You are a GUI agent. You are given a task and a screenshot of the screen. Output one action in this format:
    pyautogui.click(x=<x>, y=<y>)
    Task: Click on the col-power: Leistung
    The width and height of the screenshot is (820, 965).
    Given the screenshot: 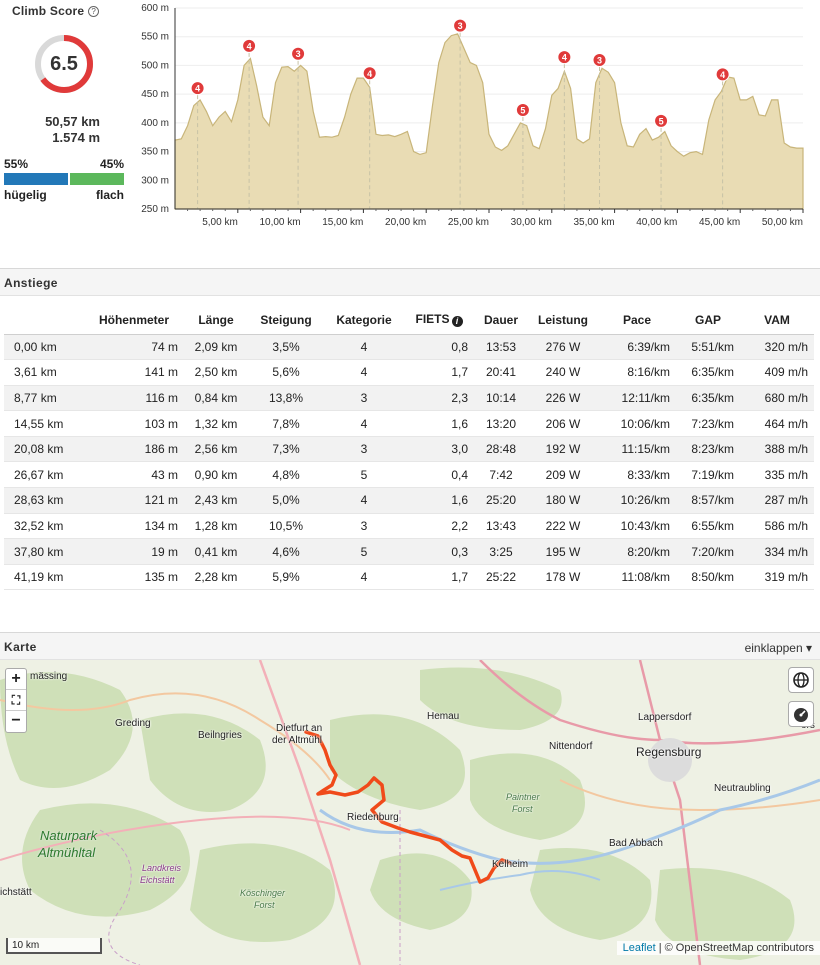 What is the action you would take?
    pyautogui.click(x=563, y=320)
    